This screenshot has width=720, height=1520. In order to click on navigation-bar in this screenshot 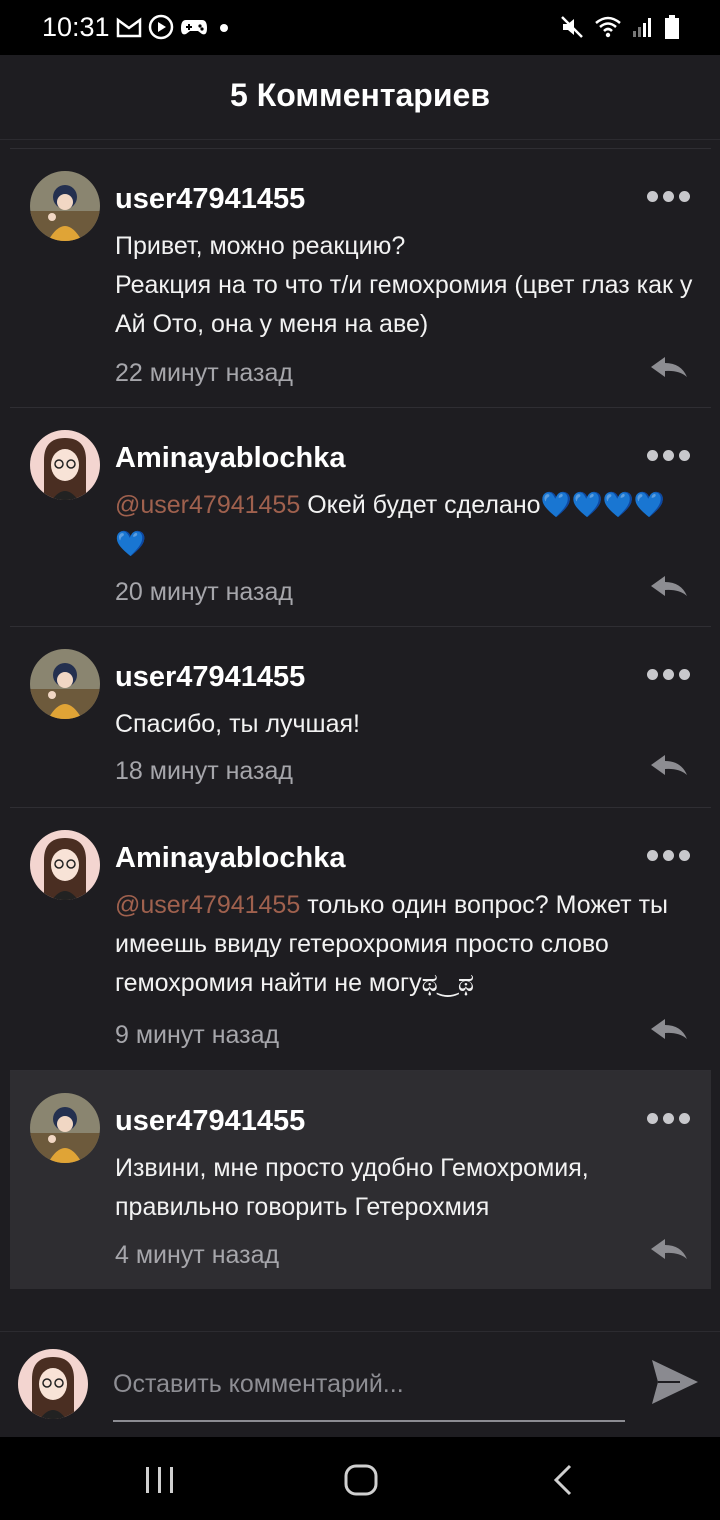, I will do `click(360, 1478)`.